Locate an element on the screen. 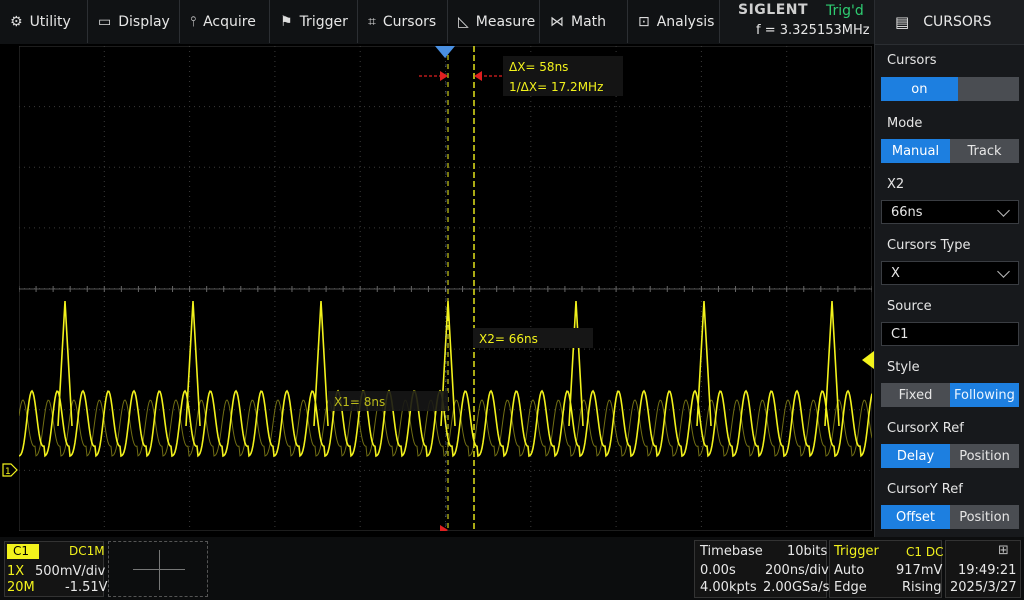 Image resolution: width=1024 pixels, height=600 pixels. channel-name: C1 is located at coordinates (21, 551).